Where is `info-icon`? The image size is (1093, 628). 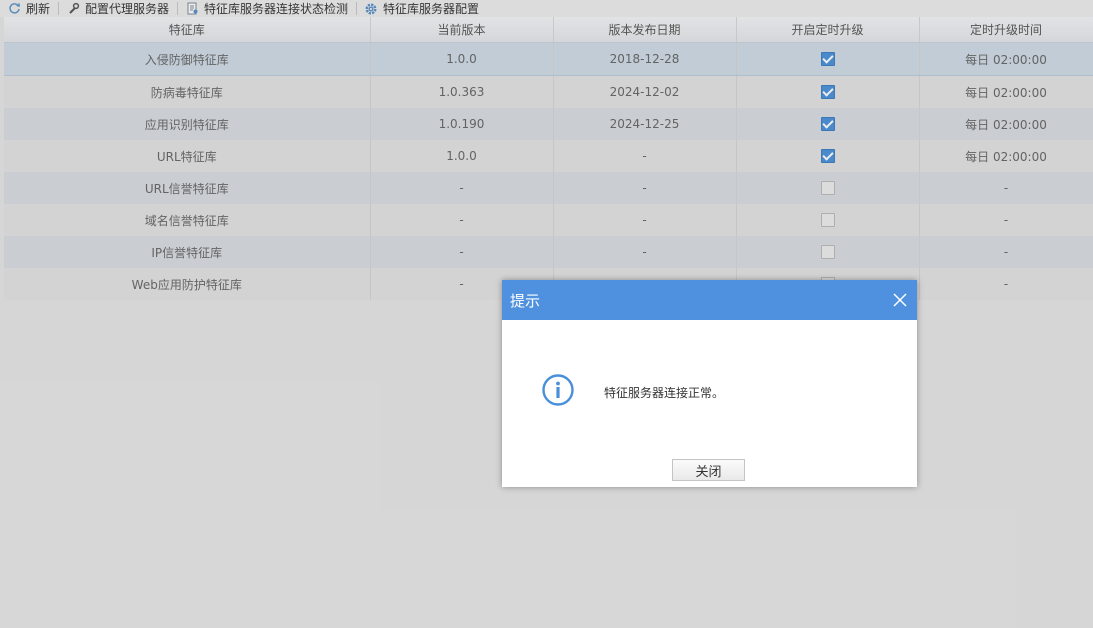 info-icon is located at coordinates (558, 390).